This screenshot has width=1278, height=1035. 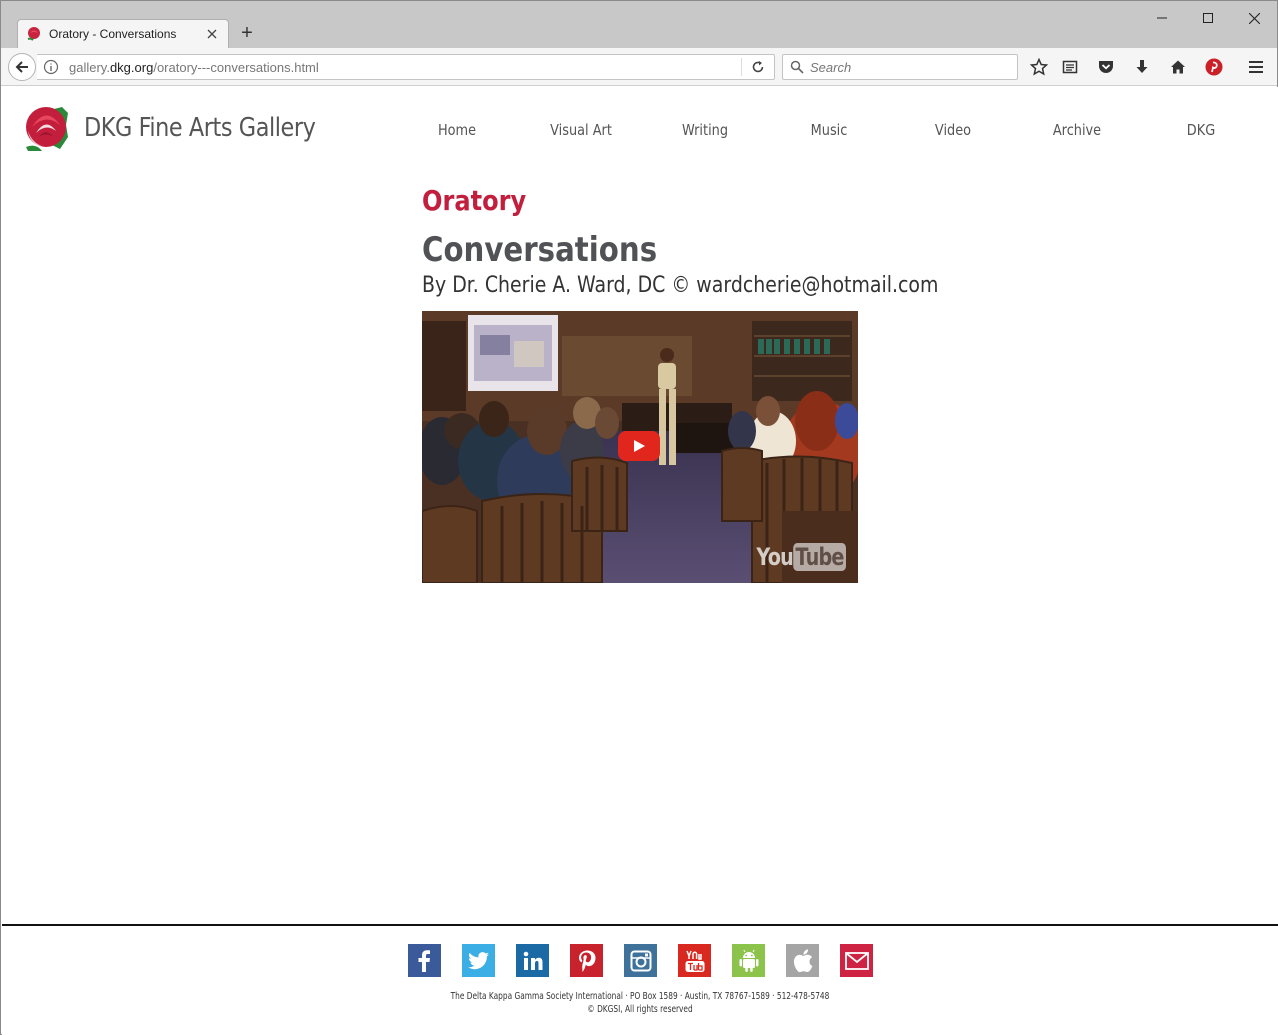 I want to click on footer-copyright: © DKGSI, All rights reserved, so click(x=640, y=1009).